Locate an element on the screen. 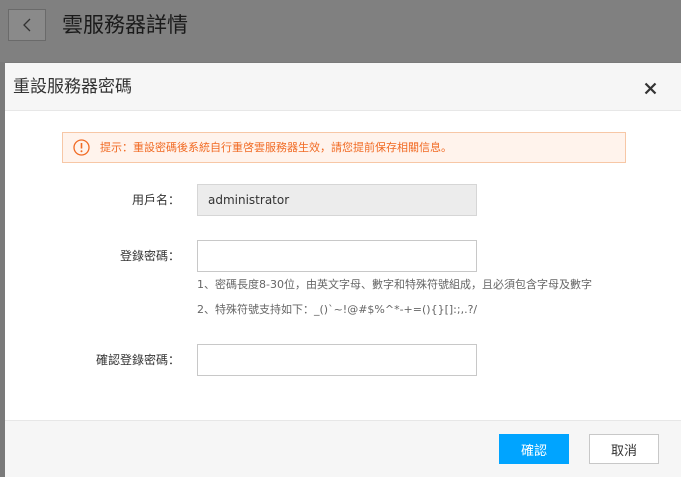  modal-header: 重設服務器密碼 is located at coordinates (343, 87).